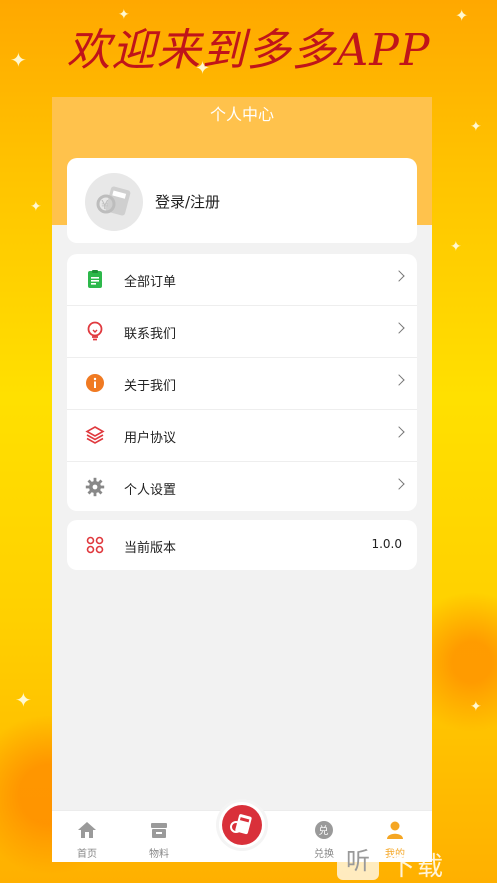  Describe the element at coordinates (242, 332) in the screenshot. I see `menu-item-contact-us: 联系我们` at that location.